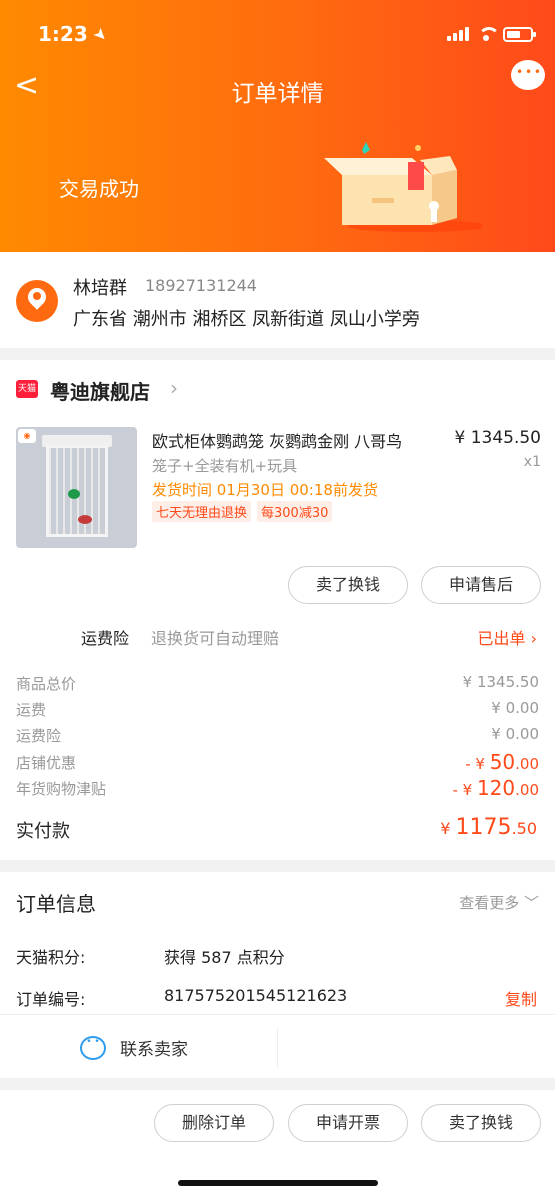  I want to click on sell-button: 卖了换钱, so click(348, 585).